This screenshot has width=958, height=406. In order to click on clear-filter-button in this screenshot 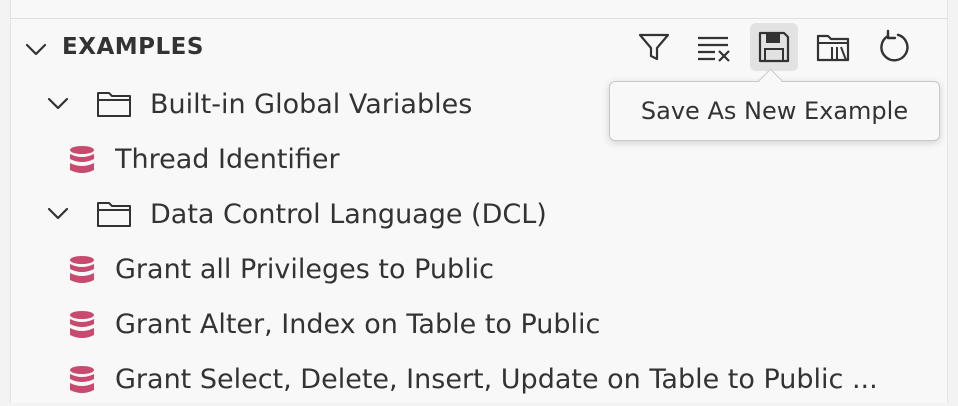, I will do `click(714, 47)`.